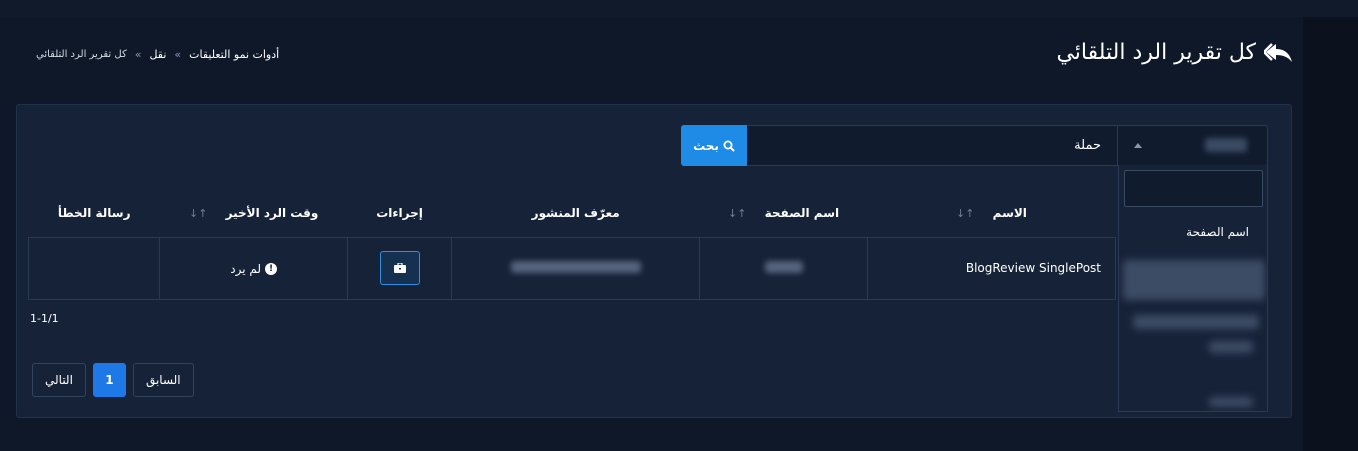  What do you see at coordinates (59, 380) in the screenshot?
I see `next-page-button: التالي` at bounding box center [59, 380].